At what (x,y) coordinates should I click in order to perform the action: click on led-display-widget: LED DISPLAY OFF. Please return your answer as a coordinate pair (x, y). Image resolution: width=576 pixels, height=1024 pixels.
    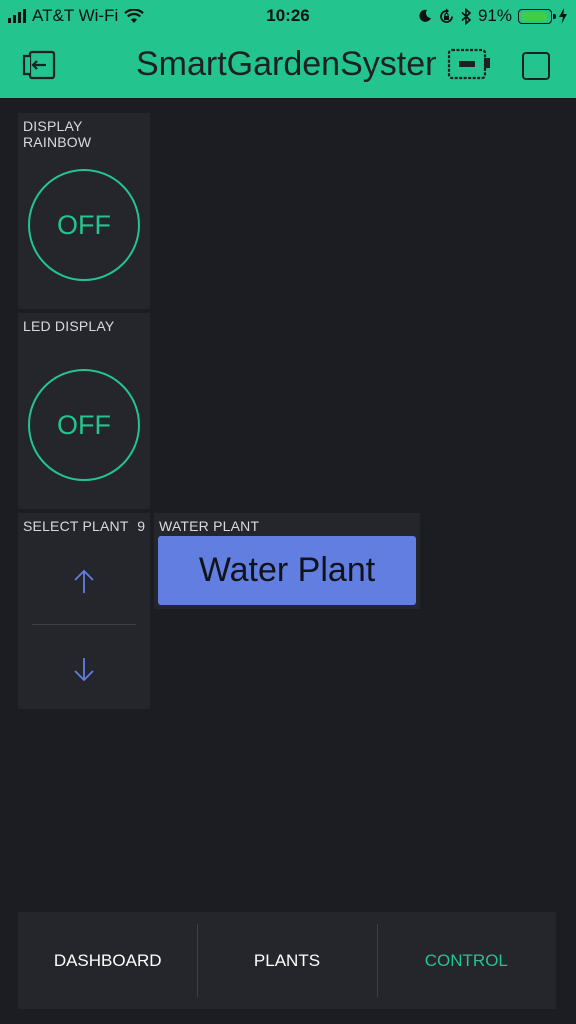
    Looking at the image, I should click on (84, 411).